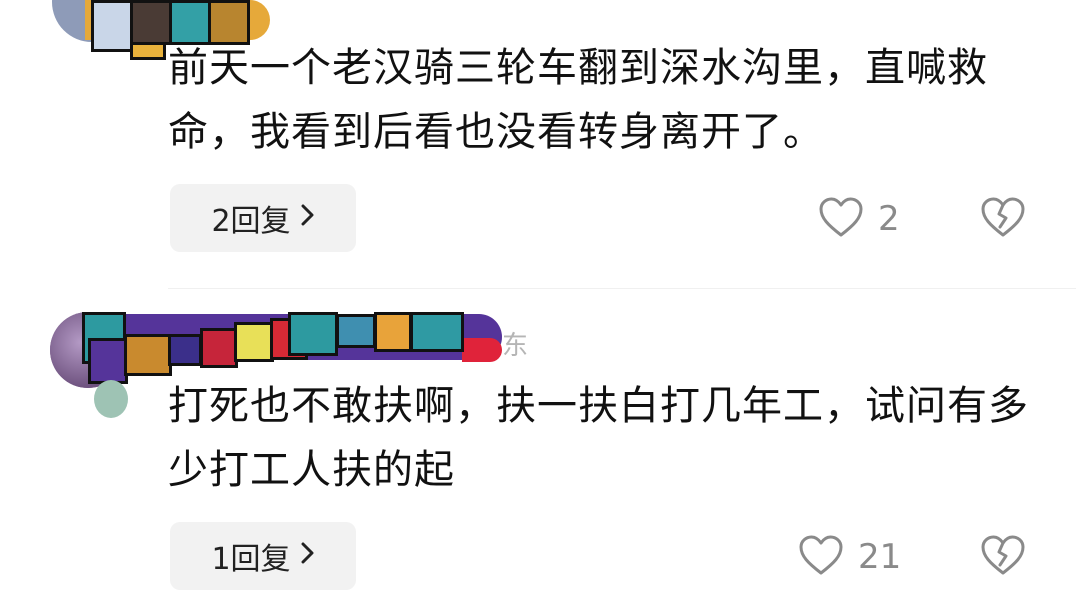 The height and width of the screenshot is (599, 1076). What do you see at coordinates (889, 219) in the screenshot?
I see `like-count: 2` at bounding box center [889, 219].